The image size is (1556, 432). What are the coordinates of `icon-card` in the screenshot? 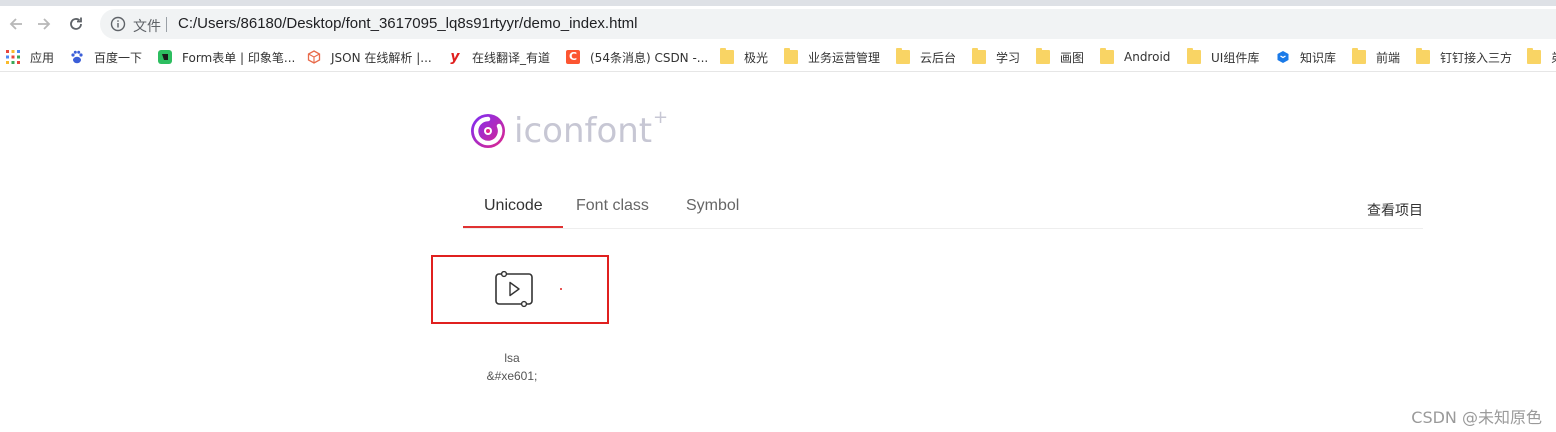 It's located at (520, 289).